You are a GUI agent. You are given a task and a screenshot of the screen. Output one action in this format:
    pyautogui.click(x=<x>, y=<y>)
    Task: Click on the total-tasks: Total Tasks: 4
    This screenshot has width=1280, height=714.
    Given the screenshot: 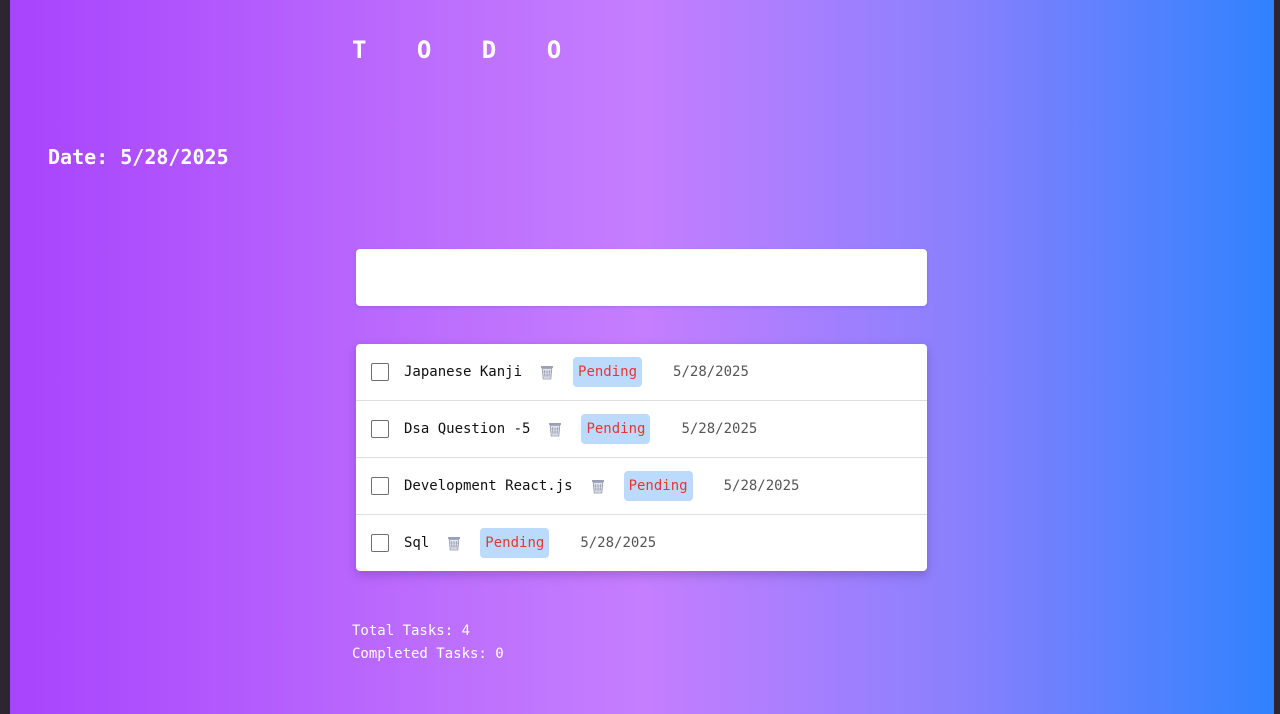 What is the action you would take?
    pyautogui.click(x=411, y=631)
    